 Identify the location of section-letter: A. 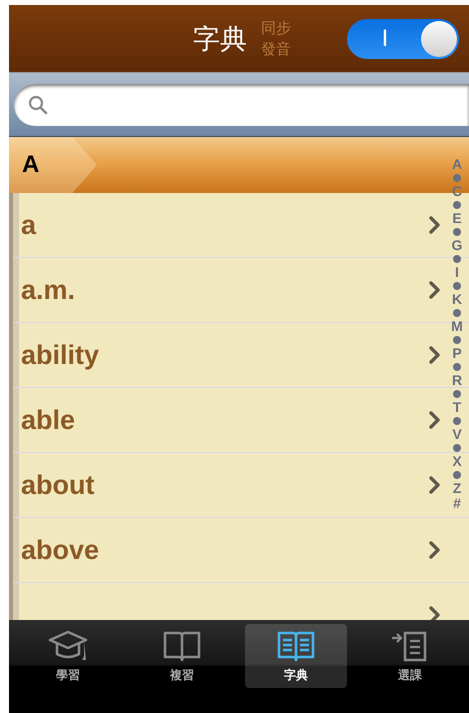
(31, 165).